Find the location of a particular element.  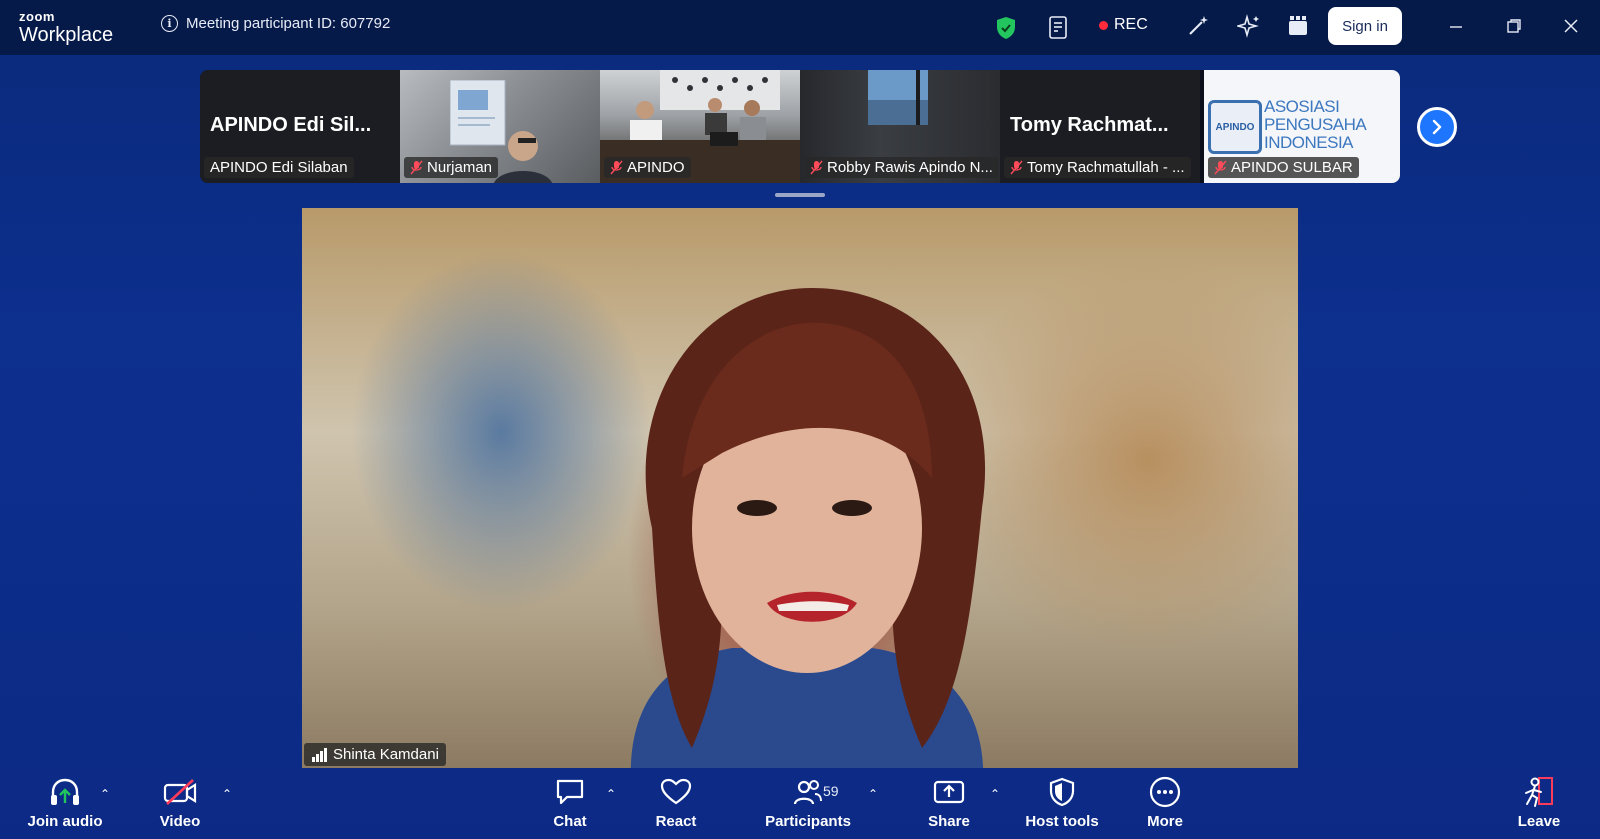

participants-label: Participants is located at coordinates (808, 821).